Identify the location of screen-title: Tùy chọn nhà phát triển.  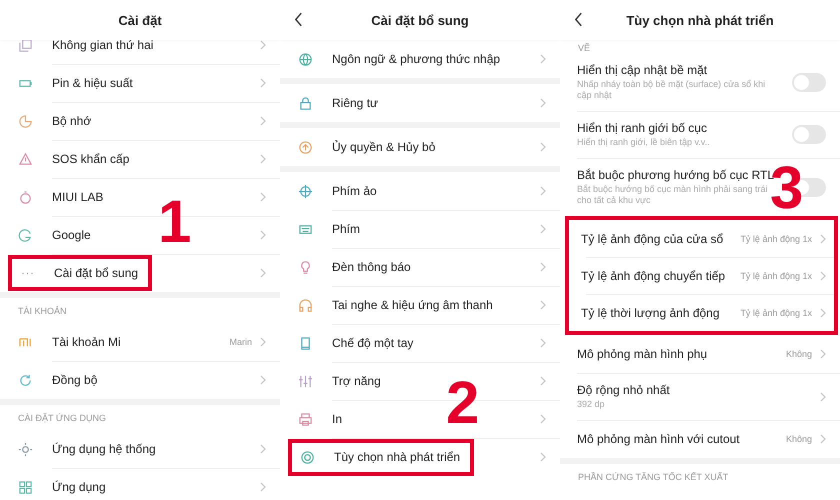
(700, 20).